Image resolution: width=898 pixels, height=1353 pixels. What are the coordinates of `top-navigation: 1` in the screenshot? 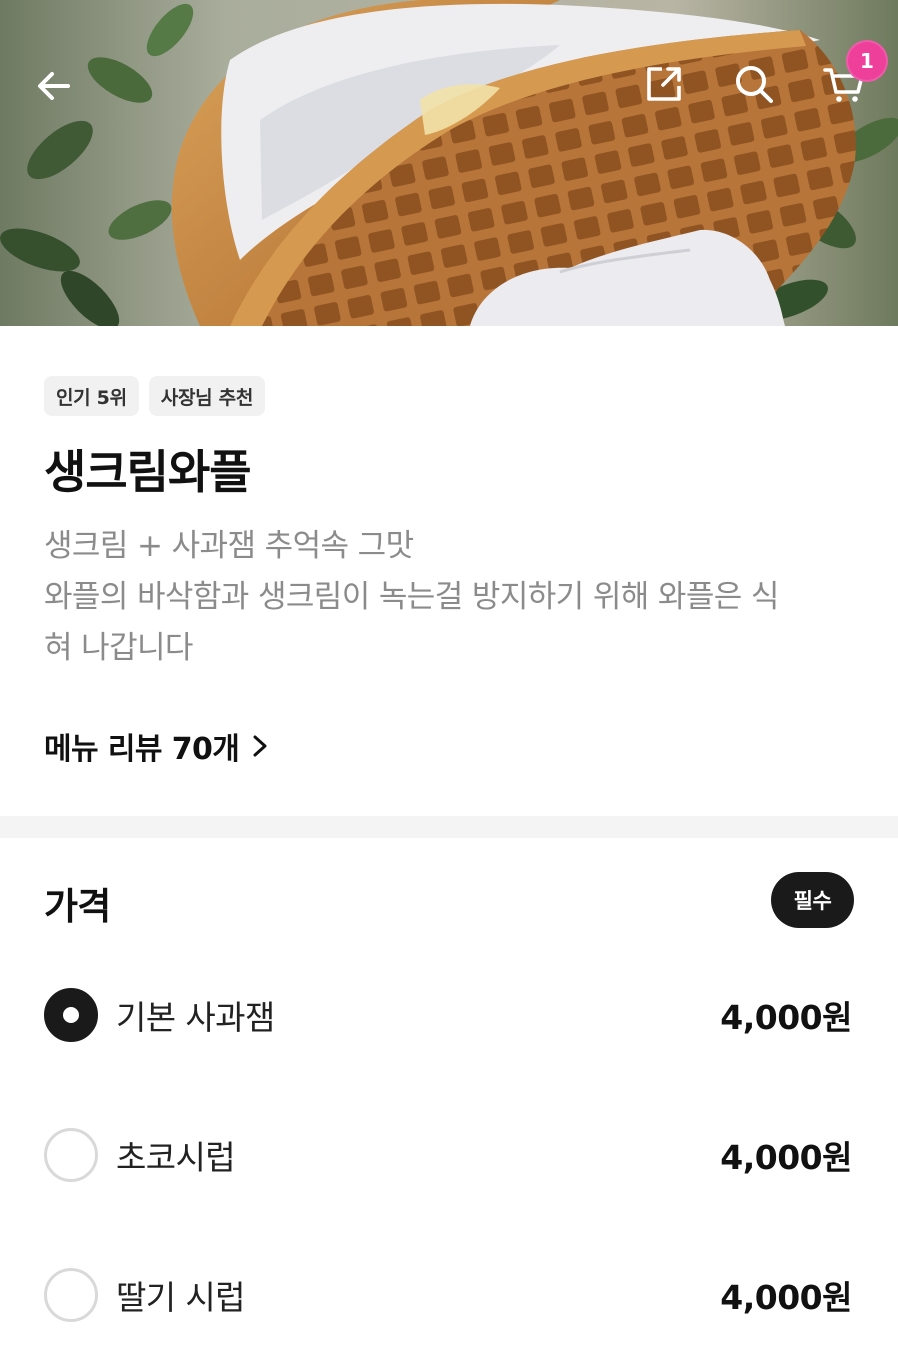 It's located at (449, 80).